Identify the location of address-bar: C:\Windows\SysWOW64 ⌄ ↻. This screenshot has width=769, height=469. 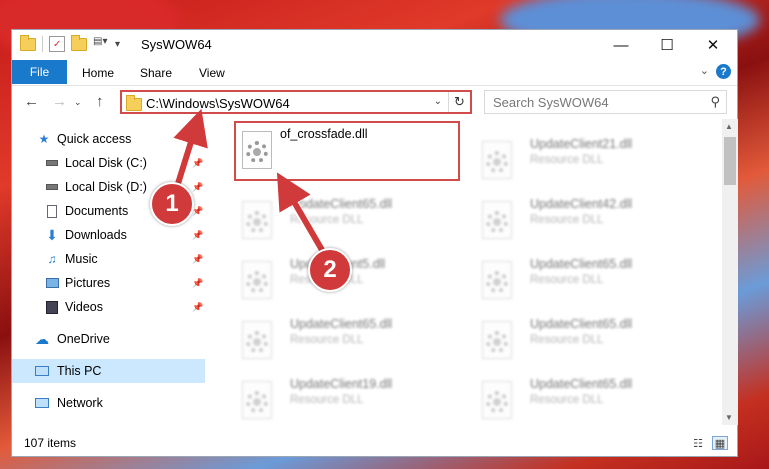
(296, 102).